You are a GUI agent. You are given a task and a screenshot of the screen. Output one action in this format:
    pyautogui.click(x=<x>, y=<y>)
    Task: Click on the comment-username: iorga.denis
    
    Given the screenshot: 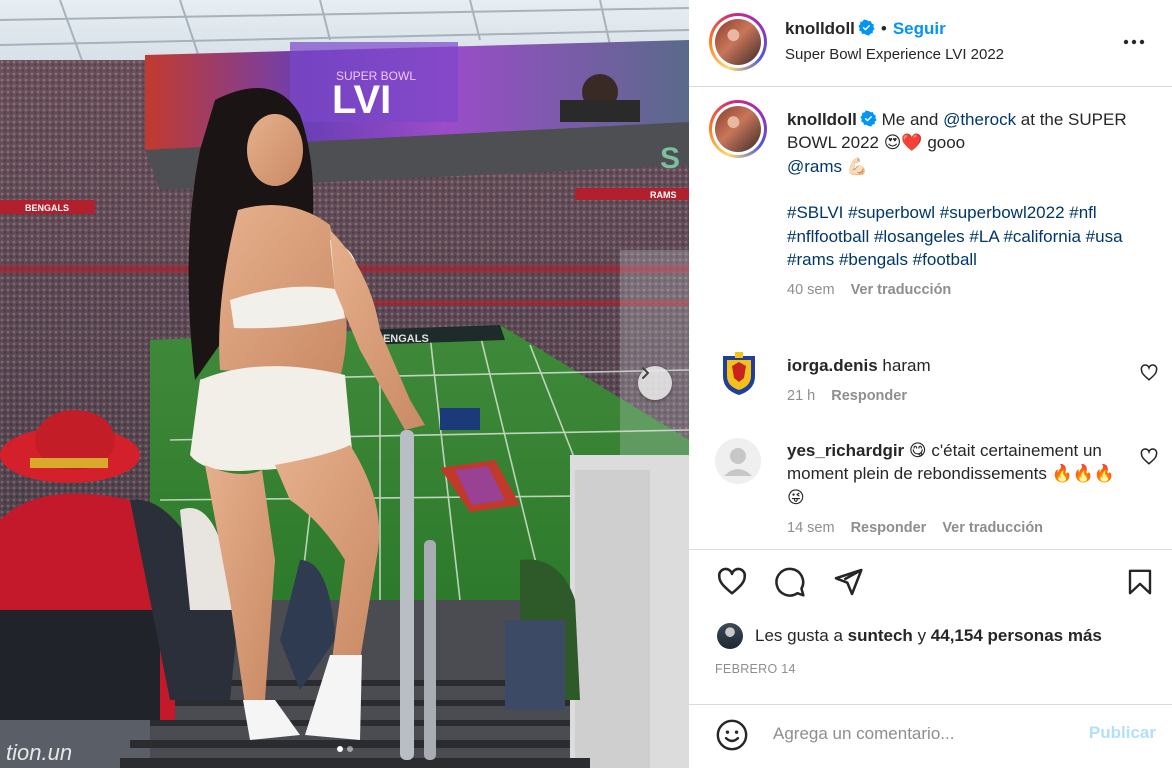 What is the action you would take?
    pyautogui.click(x=832, y=365)
    